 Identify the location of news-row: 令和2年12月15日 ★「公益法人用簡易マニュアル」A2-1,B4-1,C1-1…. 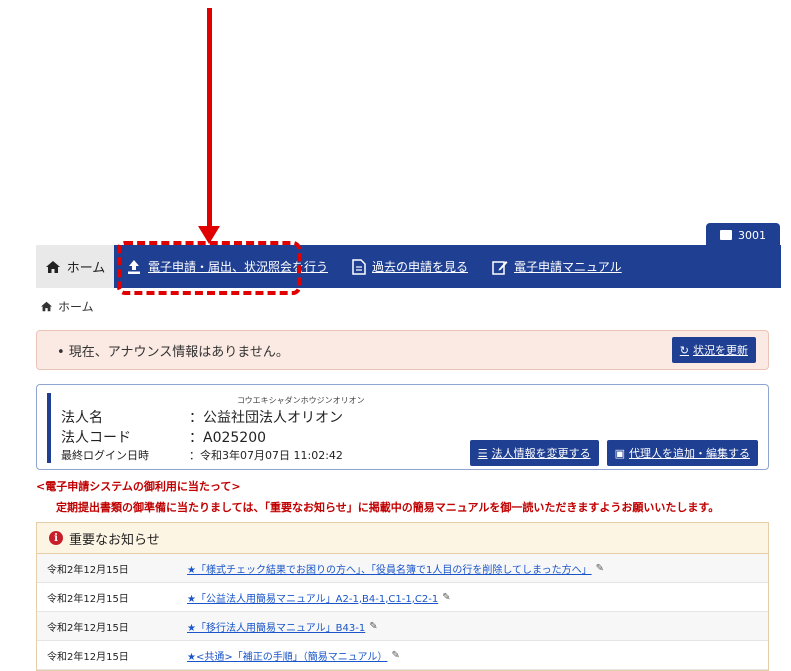
(402, 597).